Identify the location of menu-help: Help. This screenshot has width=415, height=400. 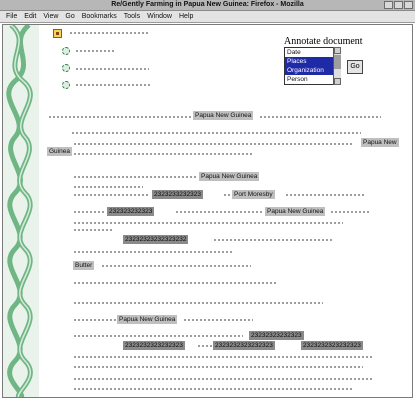
(186, 16).